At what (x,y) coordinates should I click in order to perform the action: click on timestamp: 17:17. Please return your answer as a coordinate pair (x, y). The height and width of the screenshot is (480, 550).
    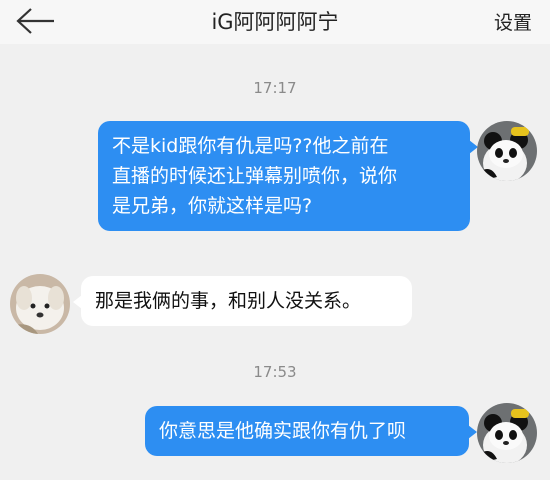
    Looking at the image, I should click on (275, 88).